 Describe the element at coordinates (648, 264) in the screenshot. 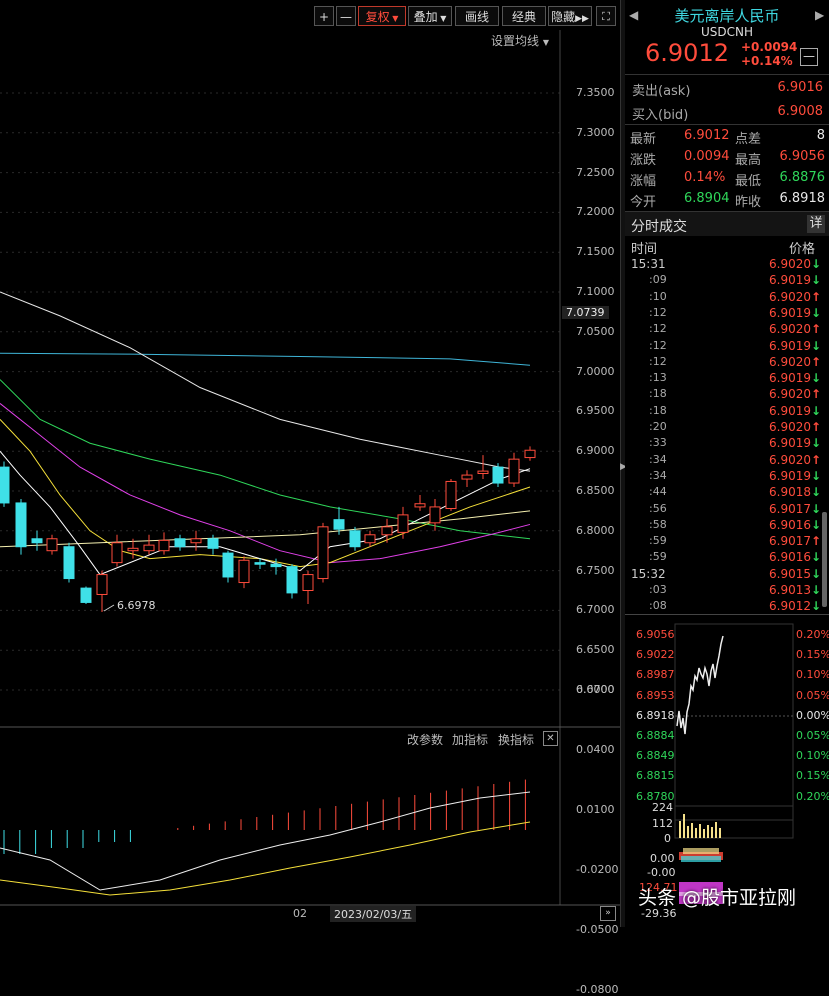

I see `tick-time: 15:31` at that location.